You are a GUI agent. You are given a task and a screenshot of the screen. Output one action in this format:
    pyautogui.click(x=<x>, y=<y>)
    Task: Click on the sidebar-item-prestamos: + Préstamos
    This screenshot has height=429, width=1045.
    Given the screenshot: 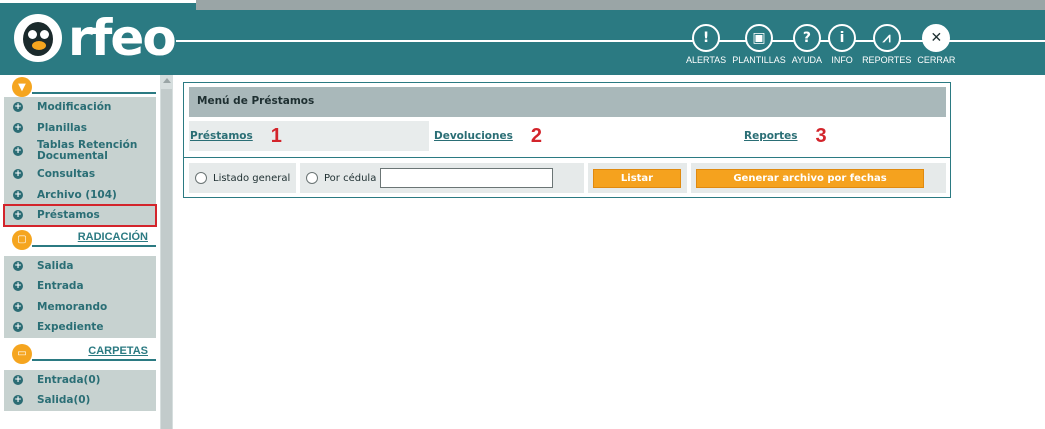 What is the action you would take?
    pyautogui.click(x=80, y=215)
    